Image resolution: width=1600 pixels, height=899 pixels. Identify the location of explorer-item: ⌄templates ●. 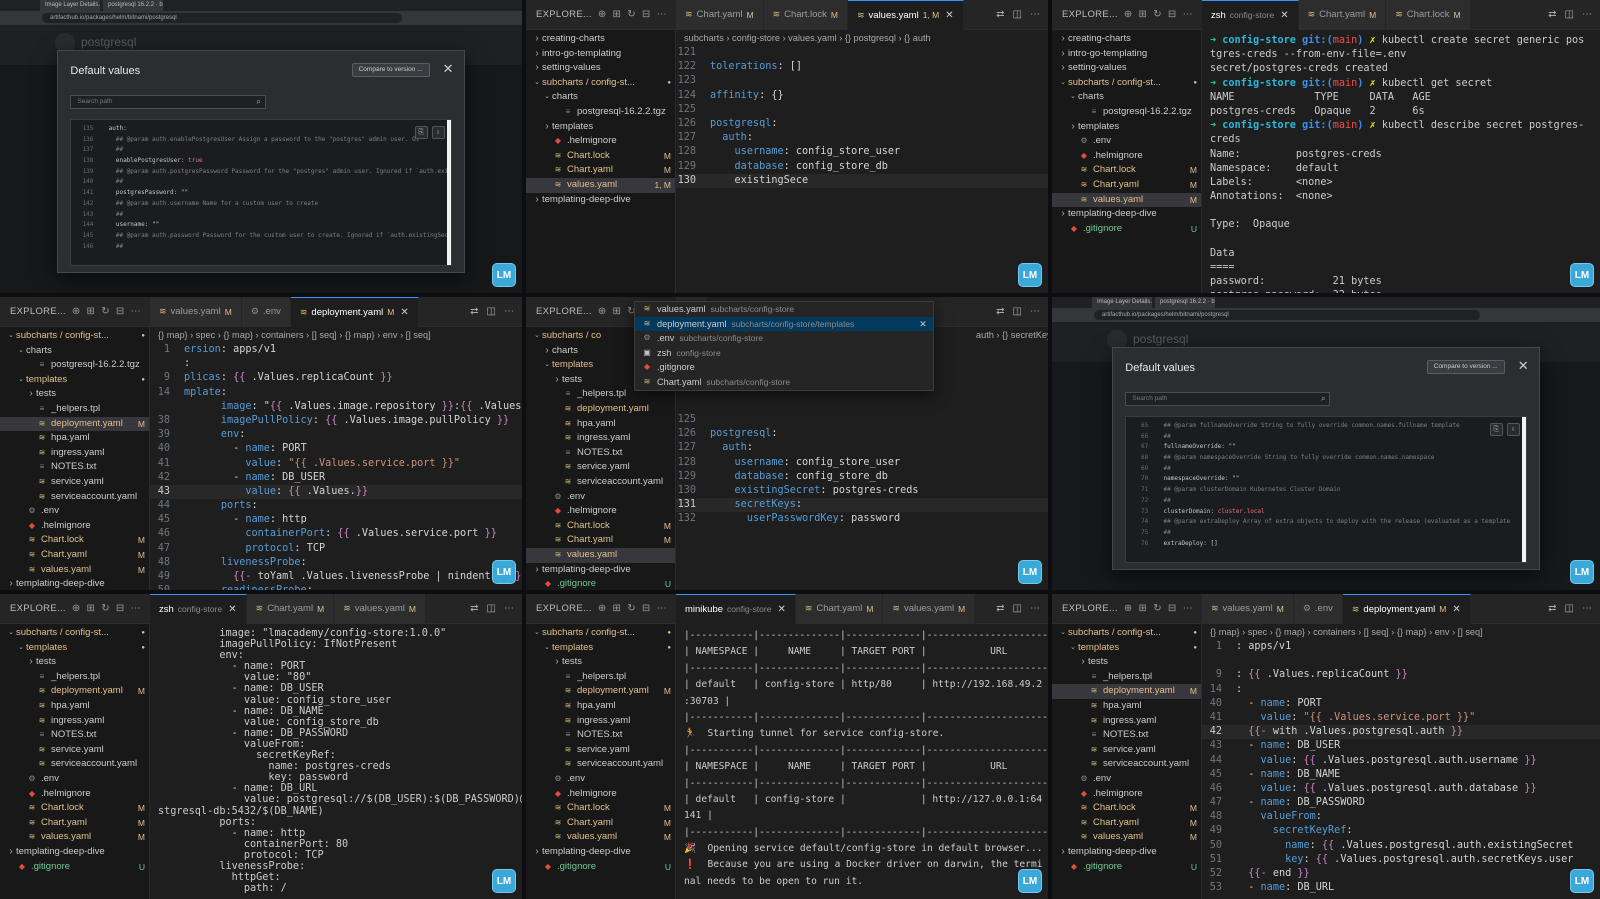
(74, 648).